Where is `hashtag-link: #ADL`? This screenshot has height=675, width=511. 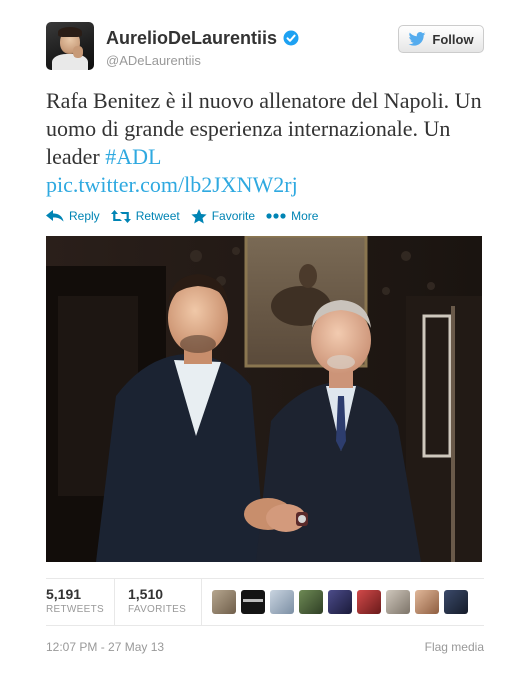 hashtag-link: #ADL is located at coordinates (133, 156).